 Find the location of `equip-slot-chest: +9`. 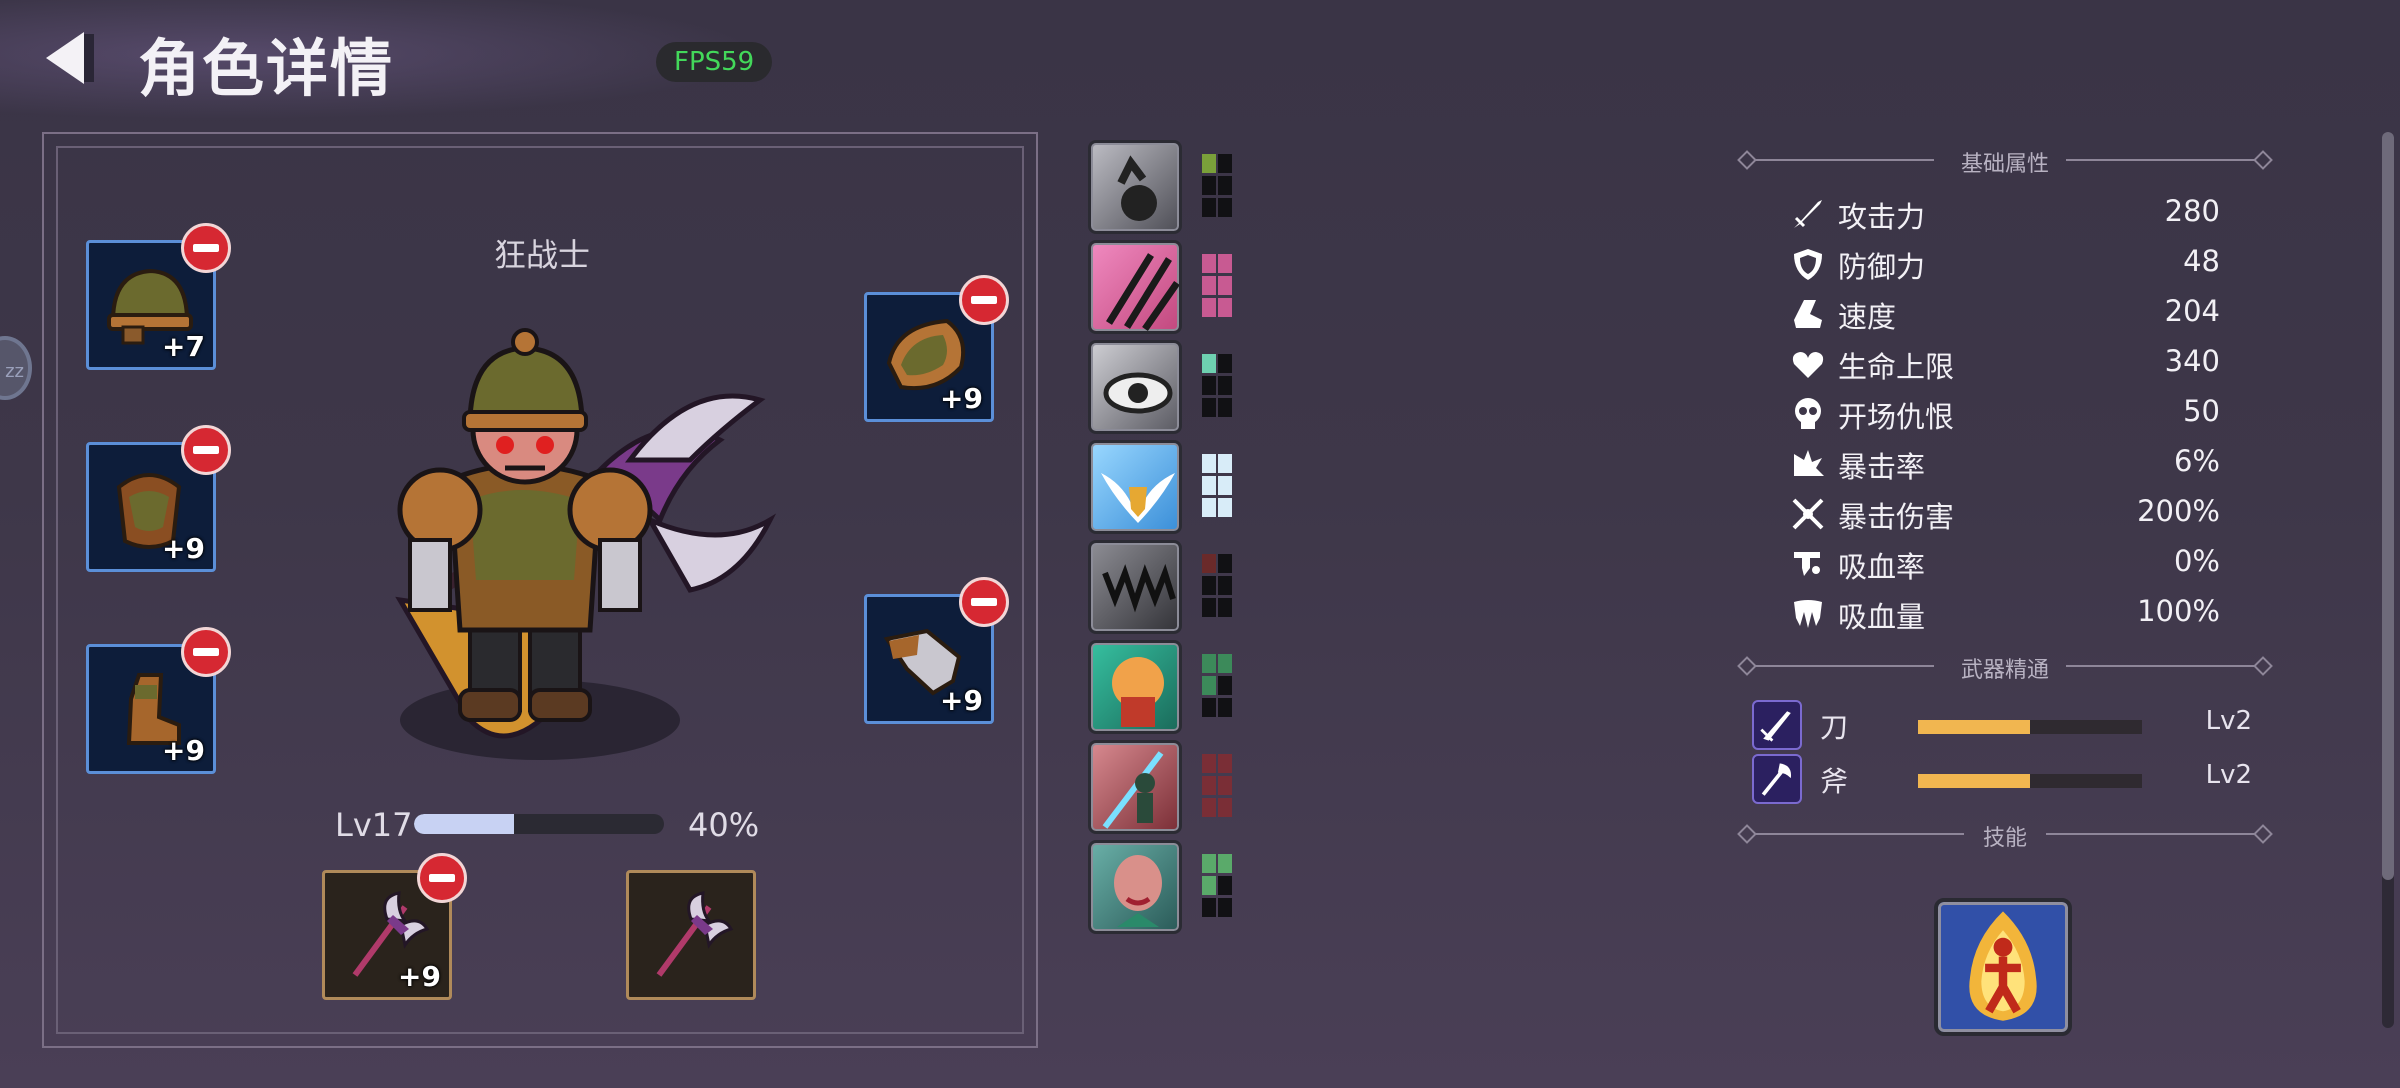

equip-slot-chest: +9 is located at coordinates (158, 498).